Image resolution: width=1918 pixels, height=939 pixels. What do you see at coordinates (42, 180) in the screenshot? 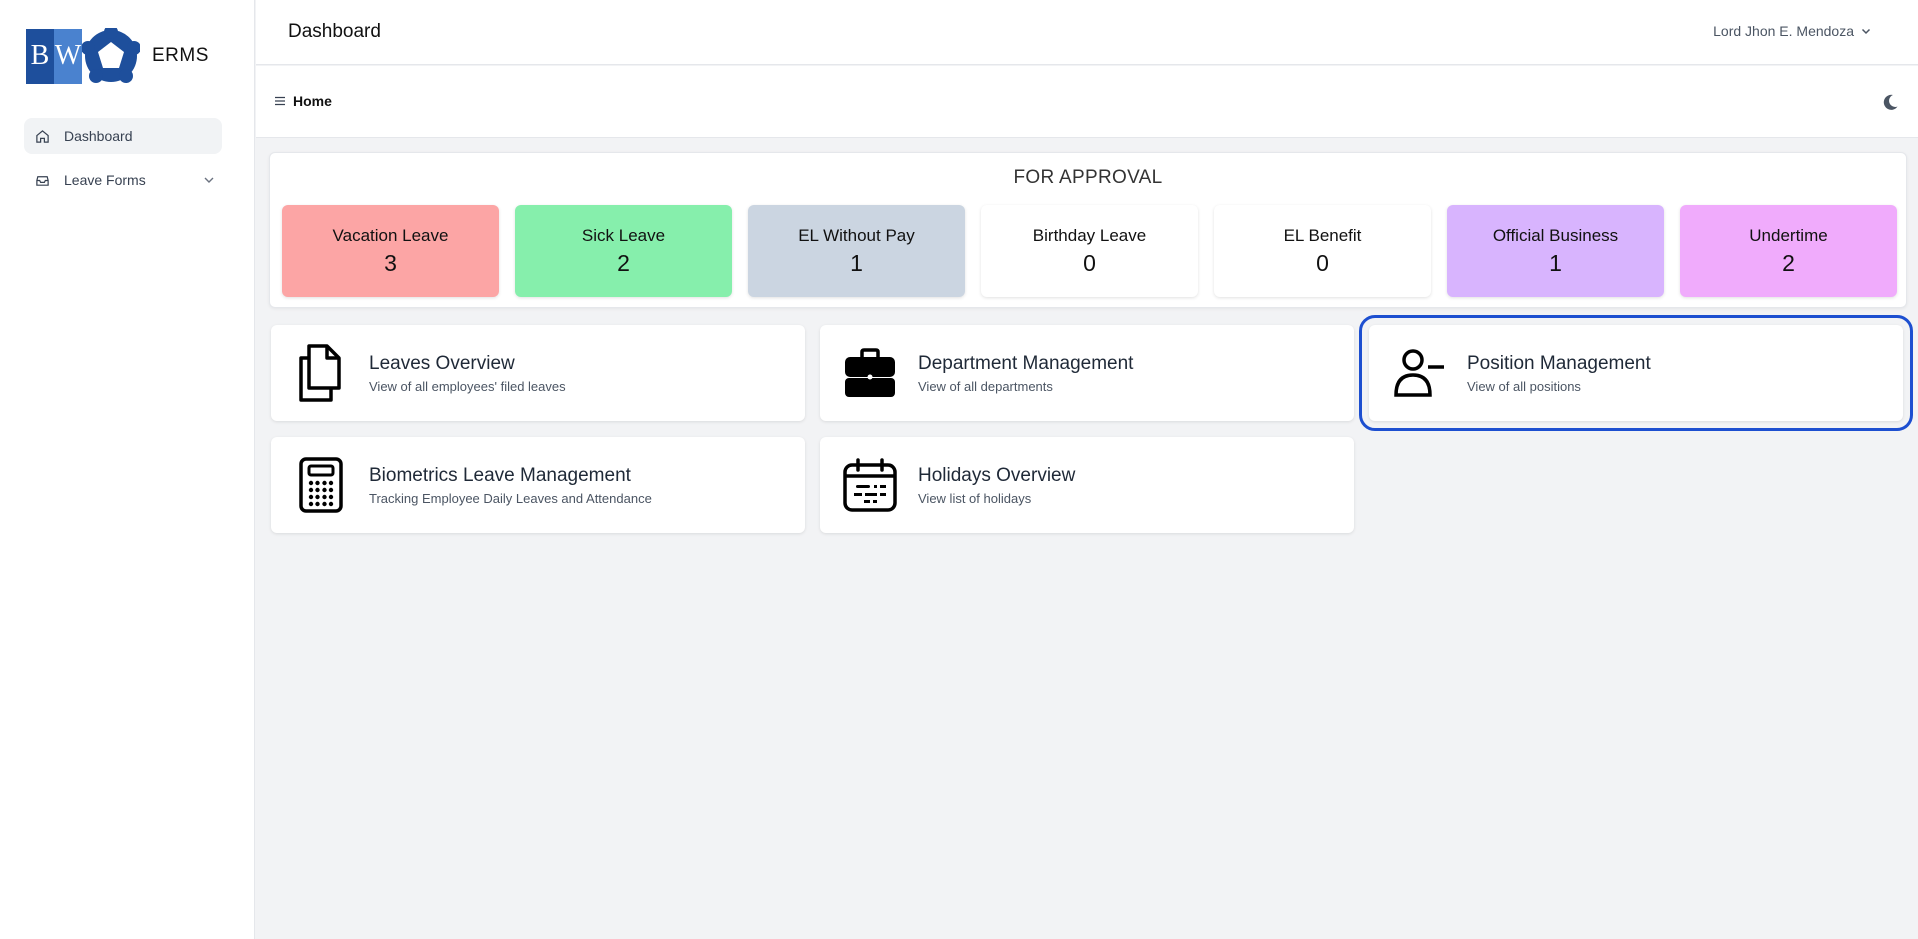
I see `inbox-icon` at bounding box center [42, 180].